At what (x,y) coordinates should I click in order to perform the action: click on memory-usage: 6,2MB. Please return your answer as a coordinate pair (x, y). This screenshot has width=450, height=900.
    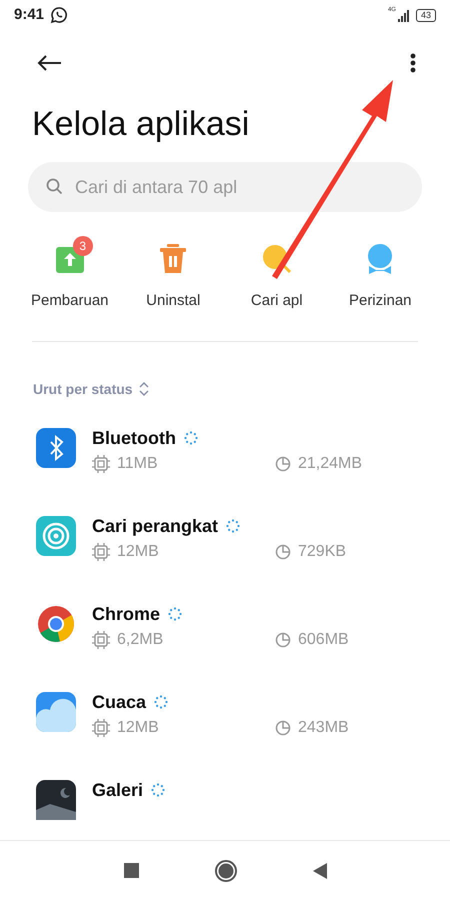
    Looking at the image, I should click on (140, 640).